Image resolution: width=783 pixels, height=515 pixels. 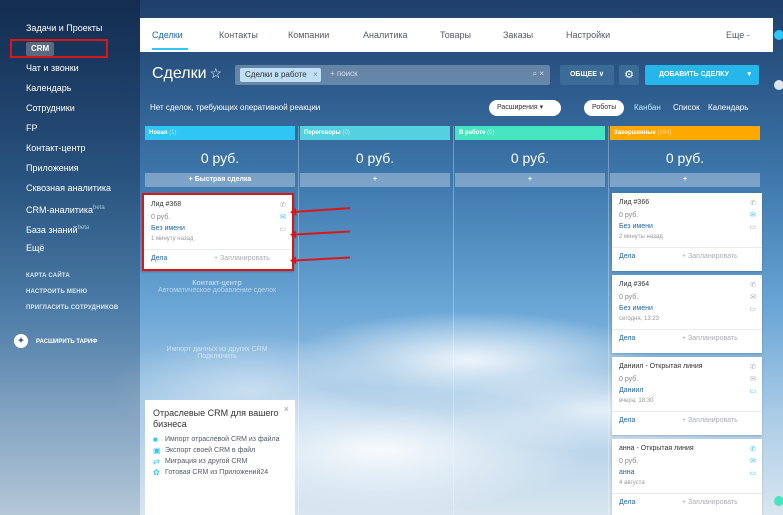 I want to click on chevron-down-icon: ▾, so click(x=749, y=75).